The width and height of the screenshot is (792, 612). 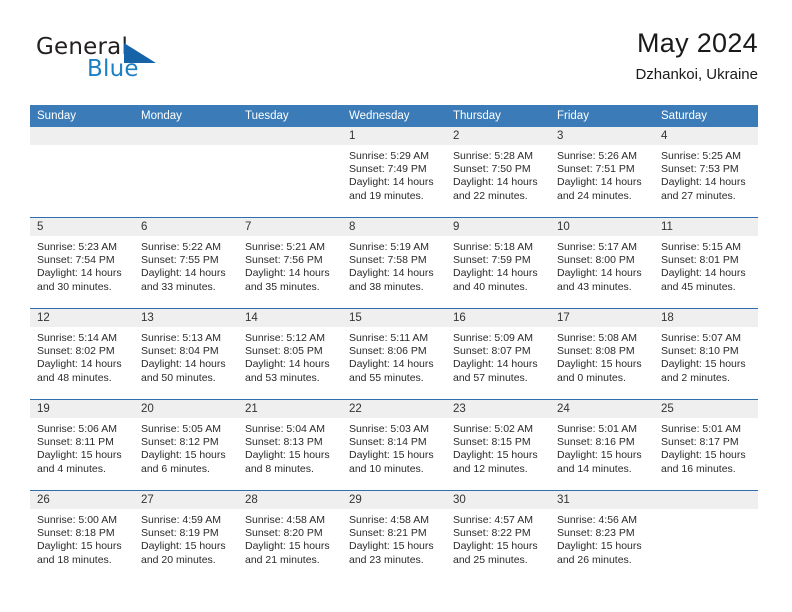 What do you see at coordinates (498, 116) in the screenshot?
I see `weekday-header-thursday: Thursday` at bounding box center [498, 116].